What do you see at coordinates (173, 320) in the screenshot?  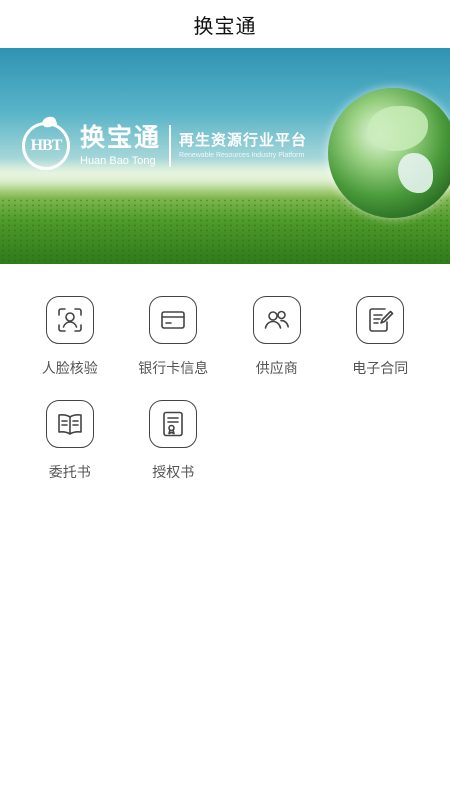 I see `bank-card-icon` at bounding box center [173, 320].